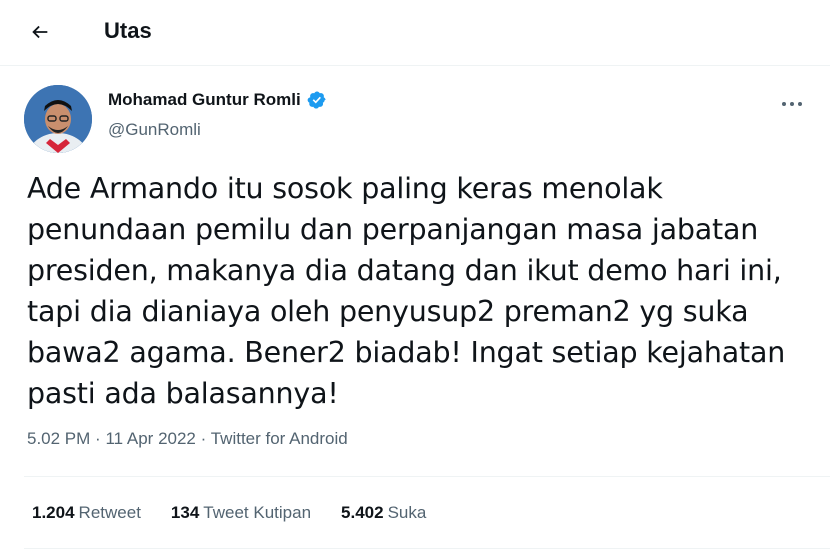 This screenshot has width=830, height=553. I want to click on quote-tweet-stat: 134 Tweet Kutipan, so click(241, 513).